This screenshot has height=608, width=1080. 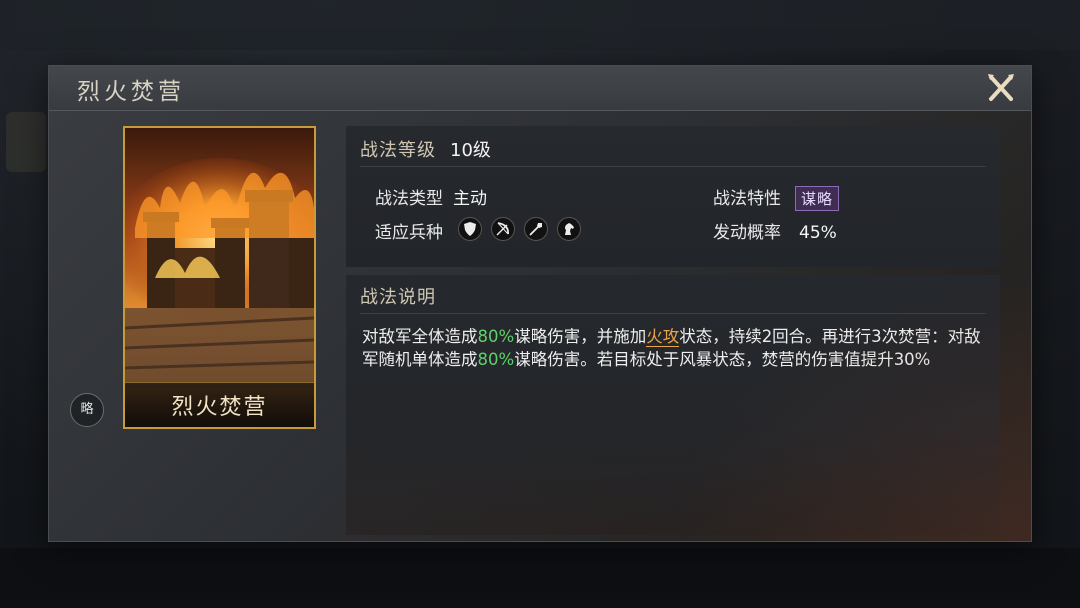 What do you see at coordinates (673, 313) in the screenshot?
I see `description-divider` at bounding box center [673, 313].